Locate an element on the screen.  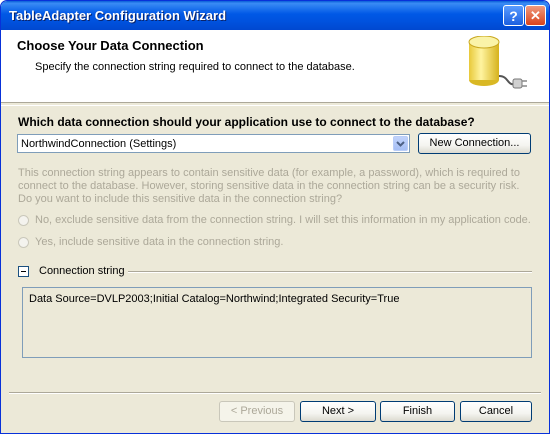
cancel-button: Cancel is located at coordinates (496, 411).